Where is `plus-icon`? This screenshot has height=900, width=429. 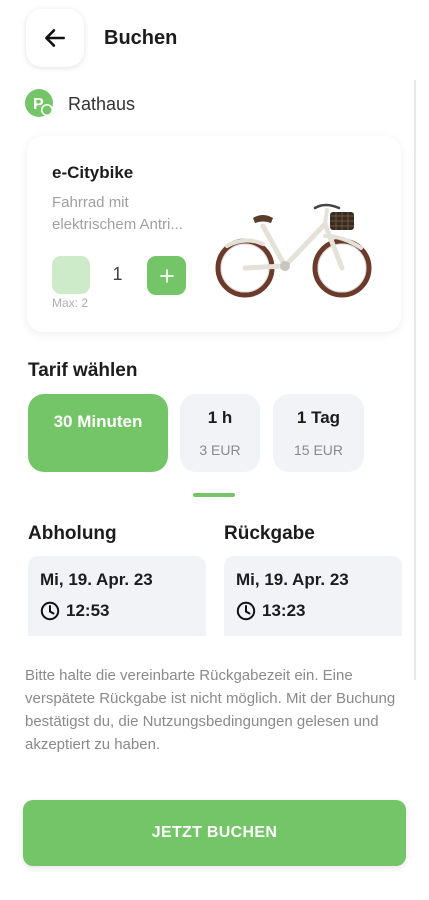 plus-icon is located at coordinates (166, 275).